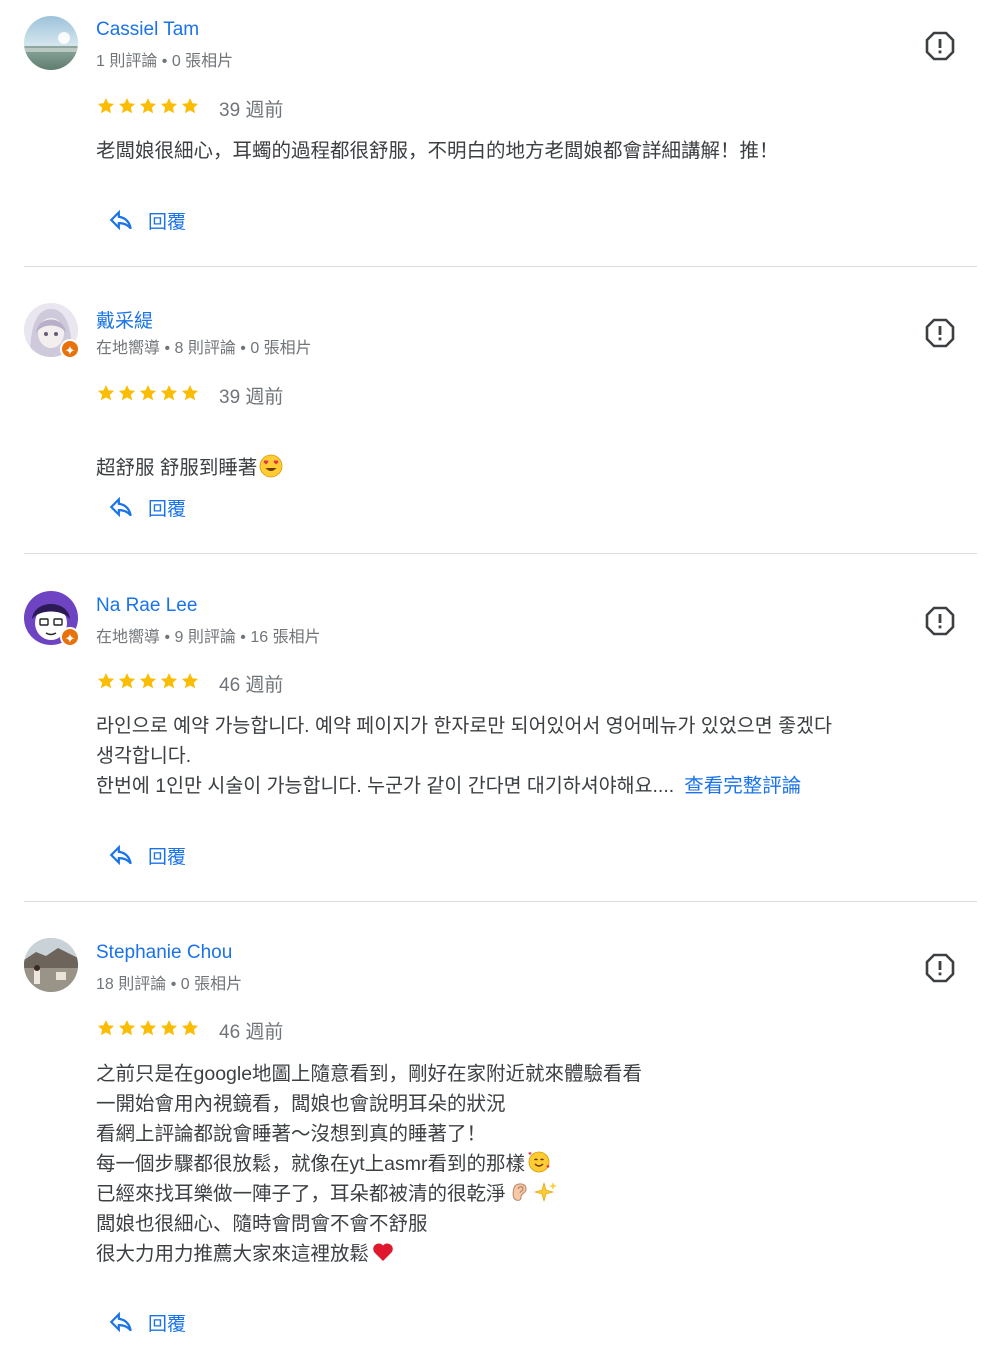 The image size is (998, 1349). I want to click on reviewer-name: Stephanie Chou, so click(164, 953).